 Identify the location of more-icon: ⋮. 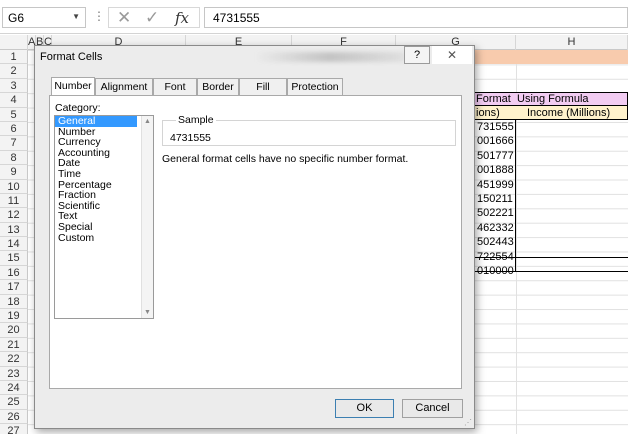
(99, 16).